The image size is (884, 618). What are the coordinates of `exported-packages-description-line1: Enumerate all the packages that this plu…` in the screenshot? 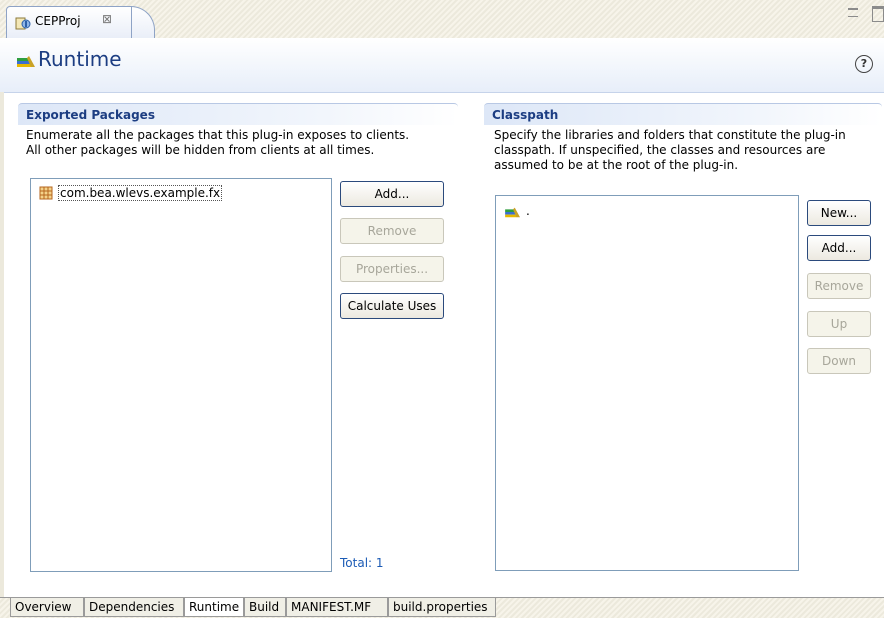 It's located at (218, 135).